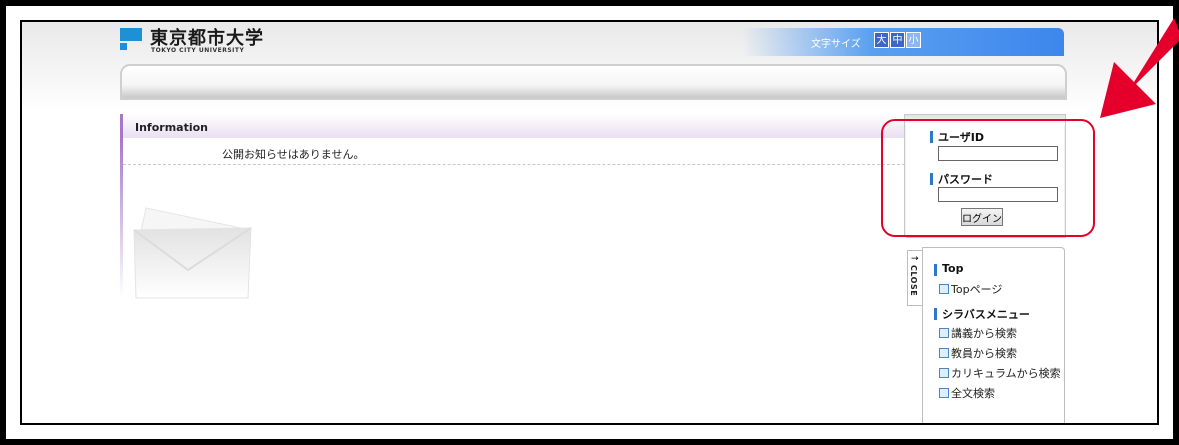 This screenshot has height=445, width=1179. I want to click on font-size-medium-button: 中, so click(897, 40).